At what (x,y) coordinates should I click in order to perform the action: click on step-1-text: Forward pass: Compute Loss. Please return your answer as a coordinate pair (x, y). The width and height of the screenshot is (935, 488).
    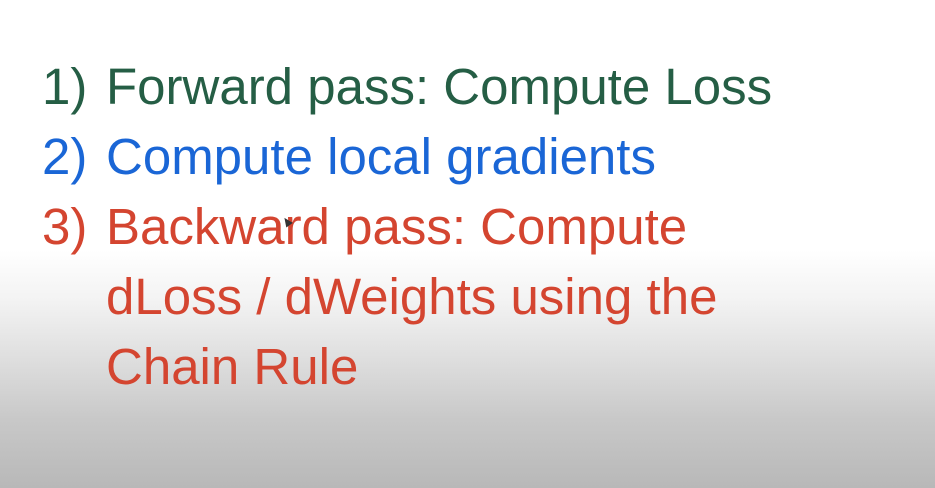
    Looking at the image, I should click on (439, 86).